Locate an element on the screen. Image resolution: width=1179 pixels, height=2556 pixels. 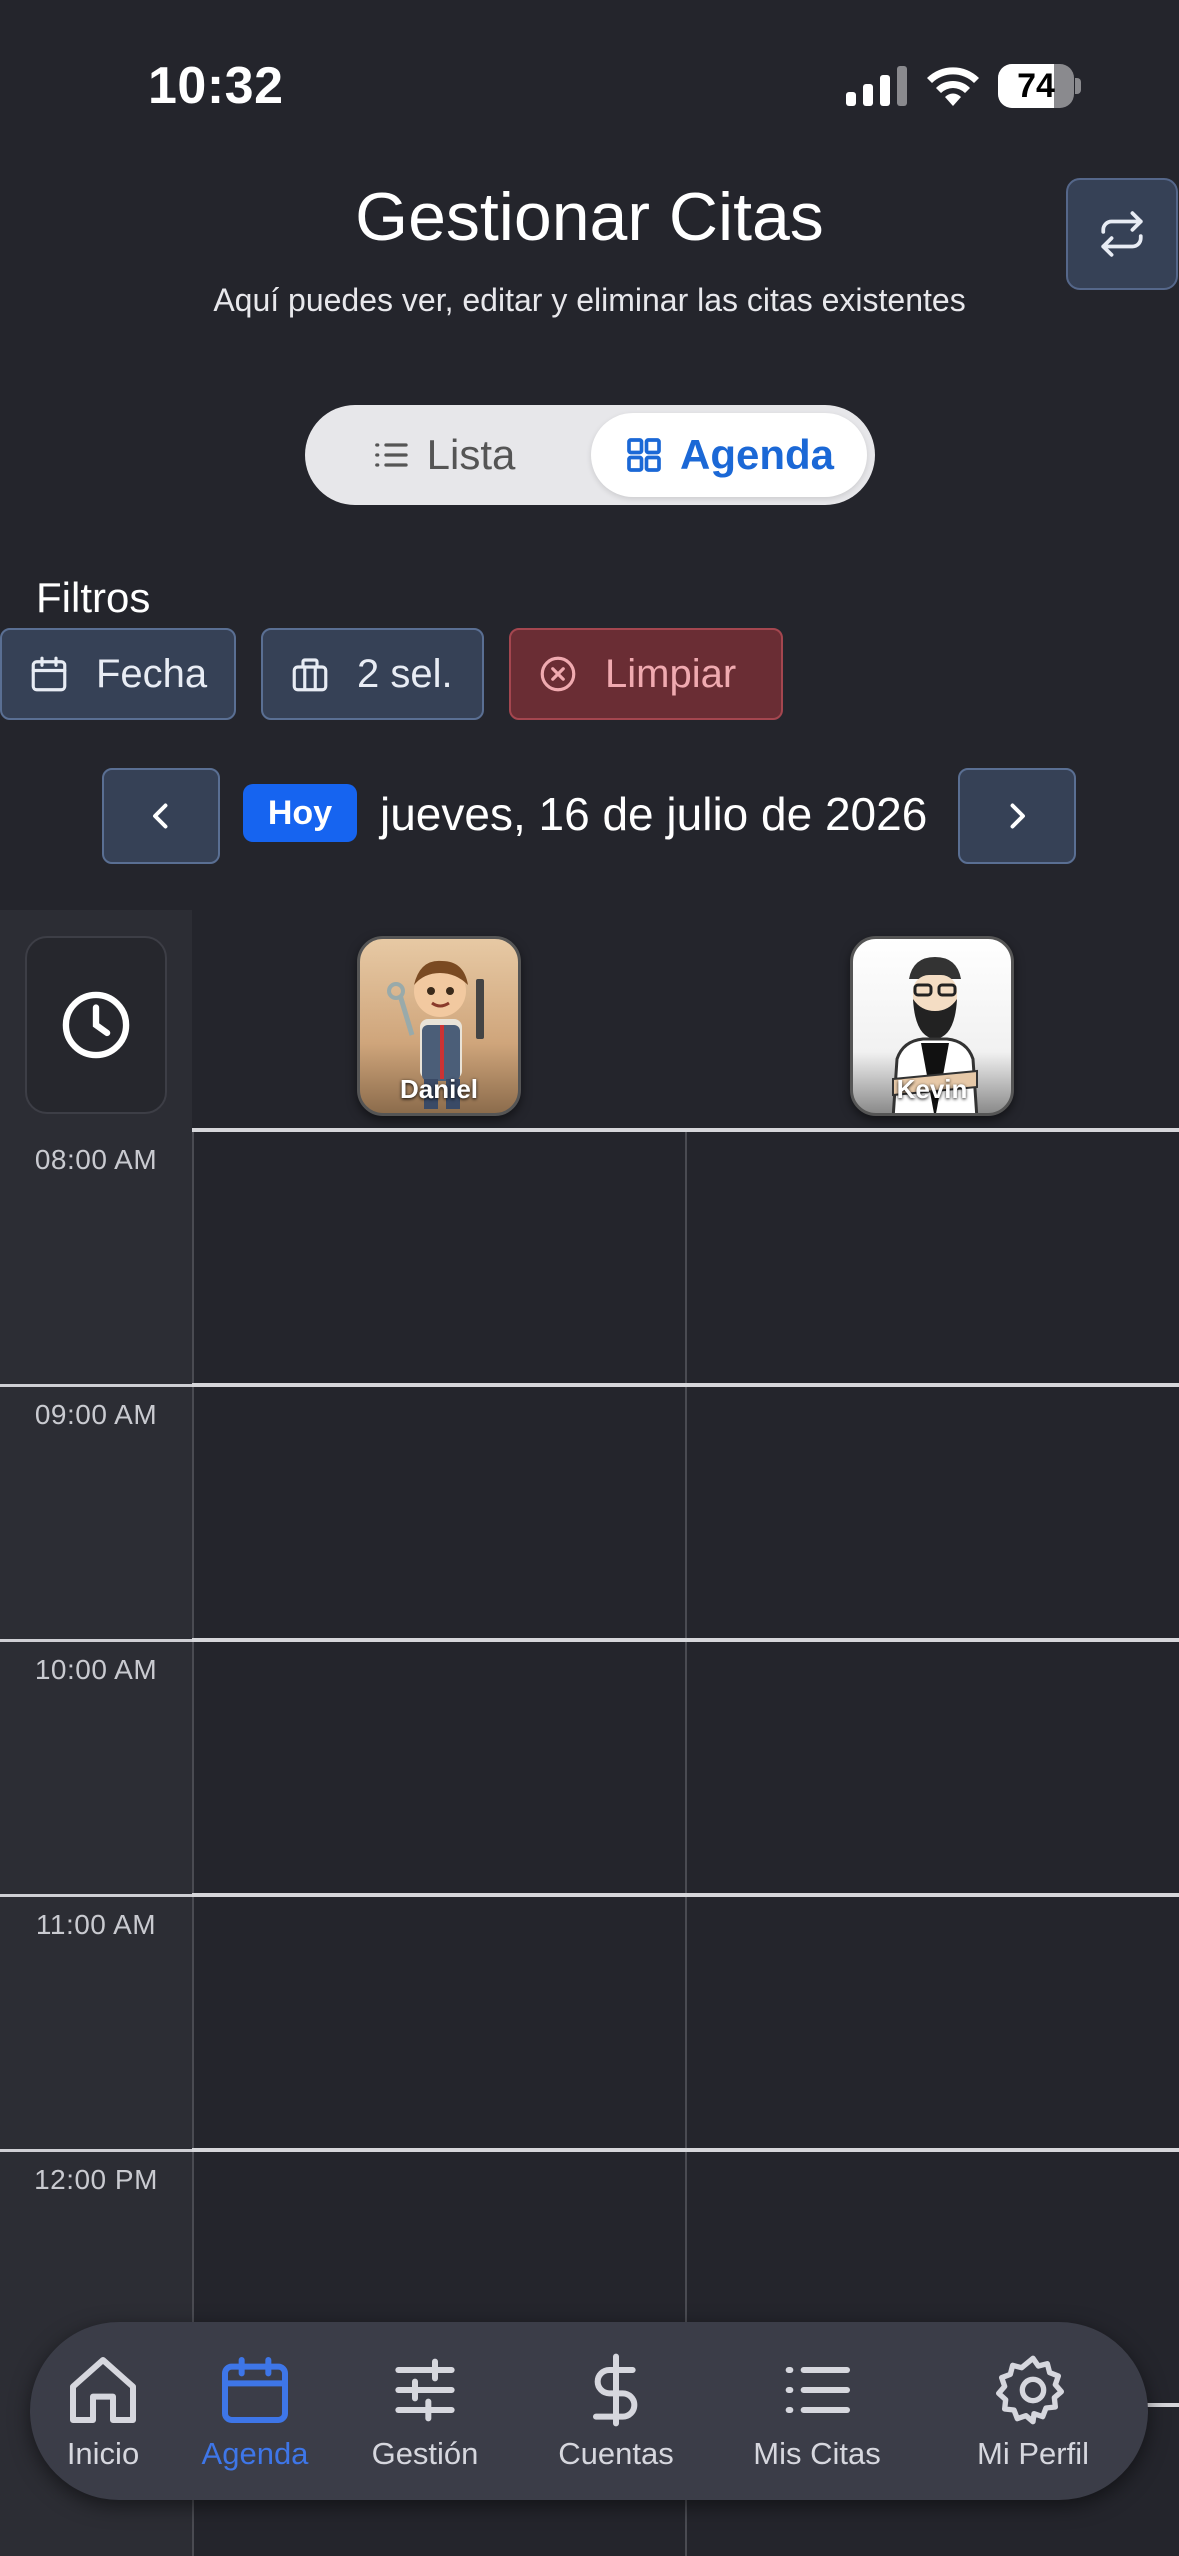
chevron-left-icon is located at coordinates (160, 816).